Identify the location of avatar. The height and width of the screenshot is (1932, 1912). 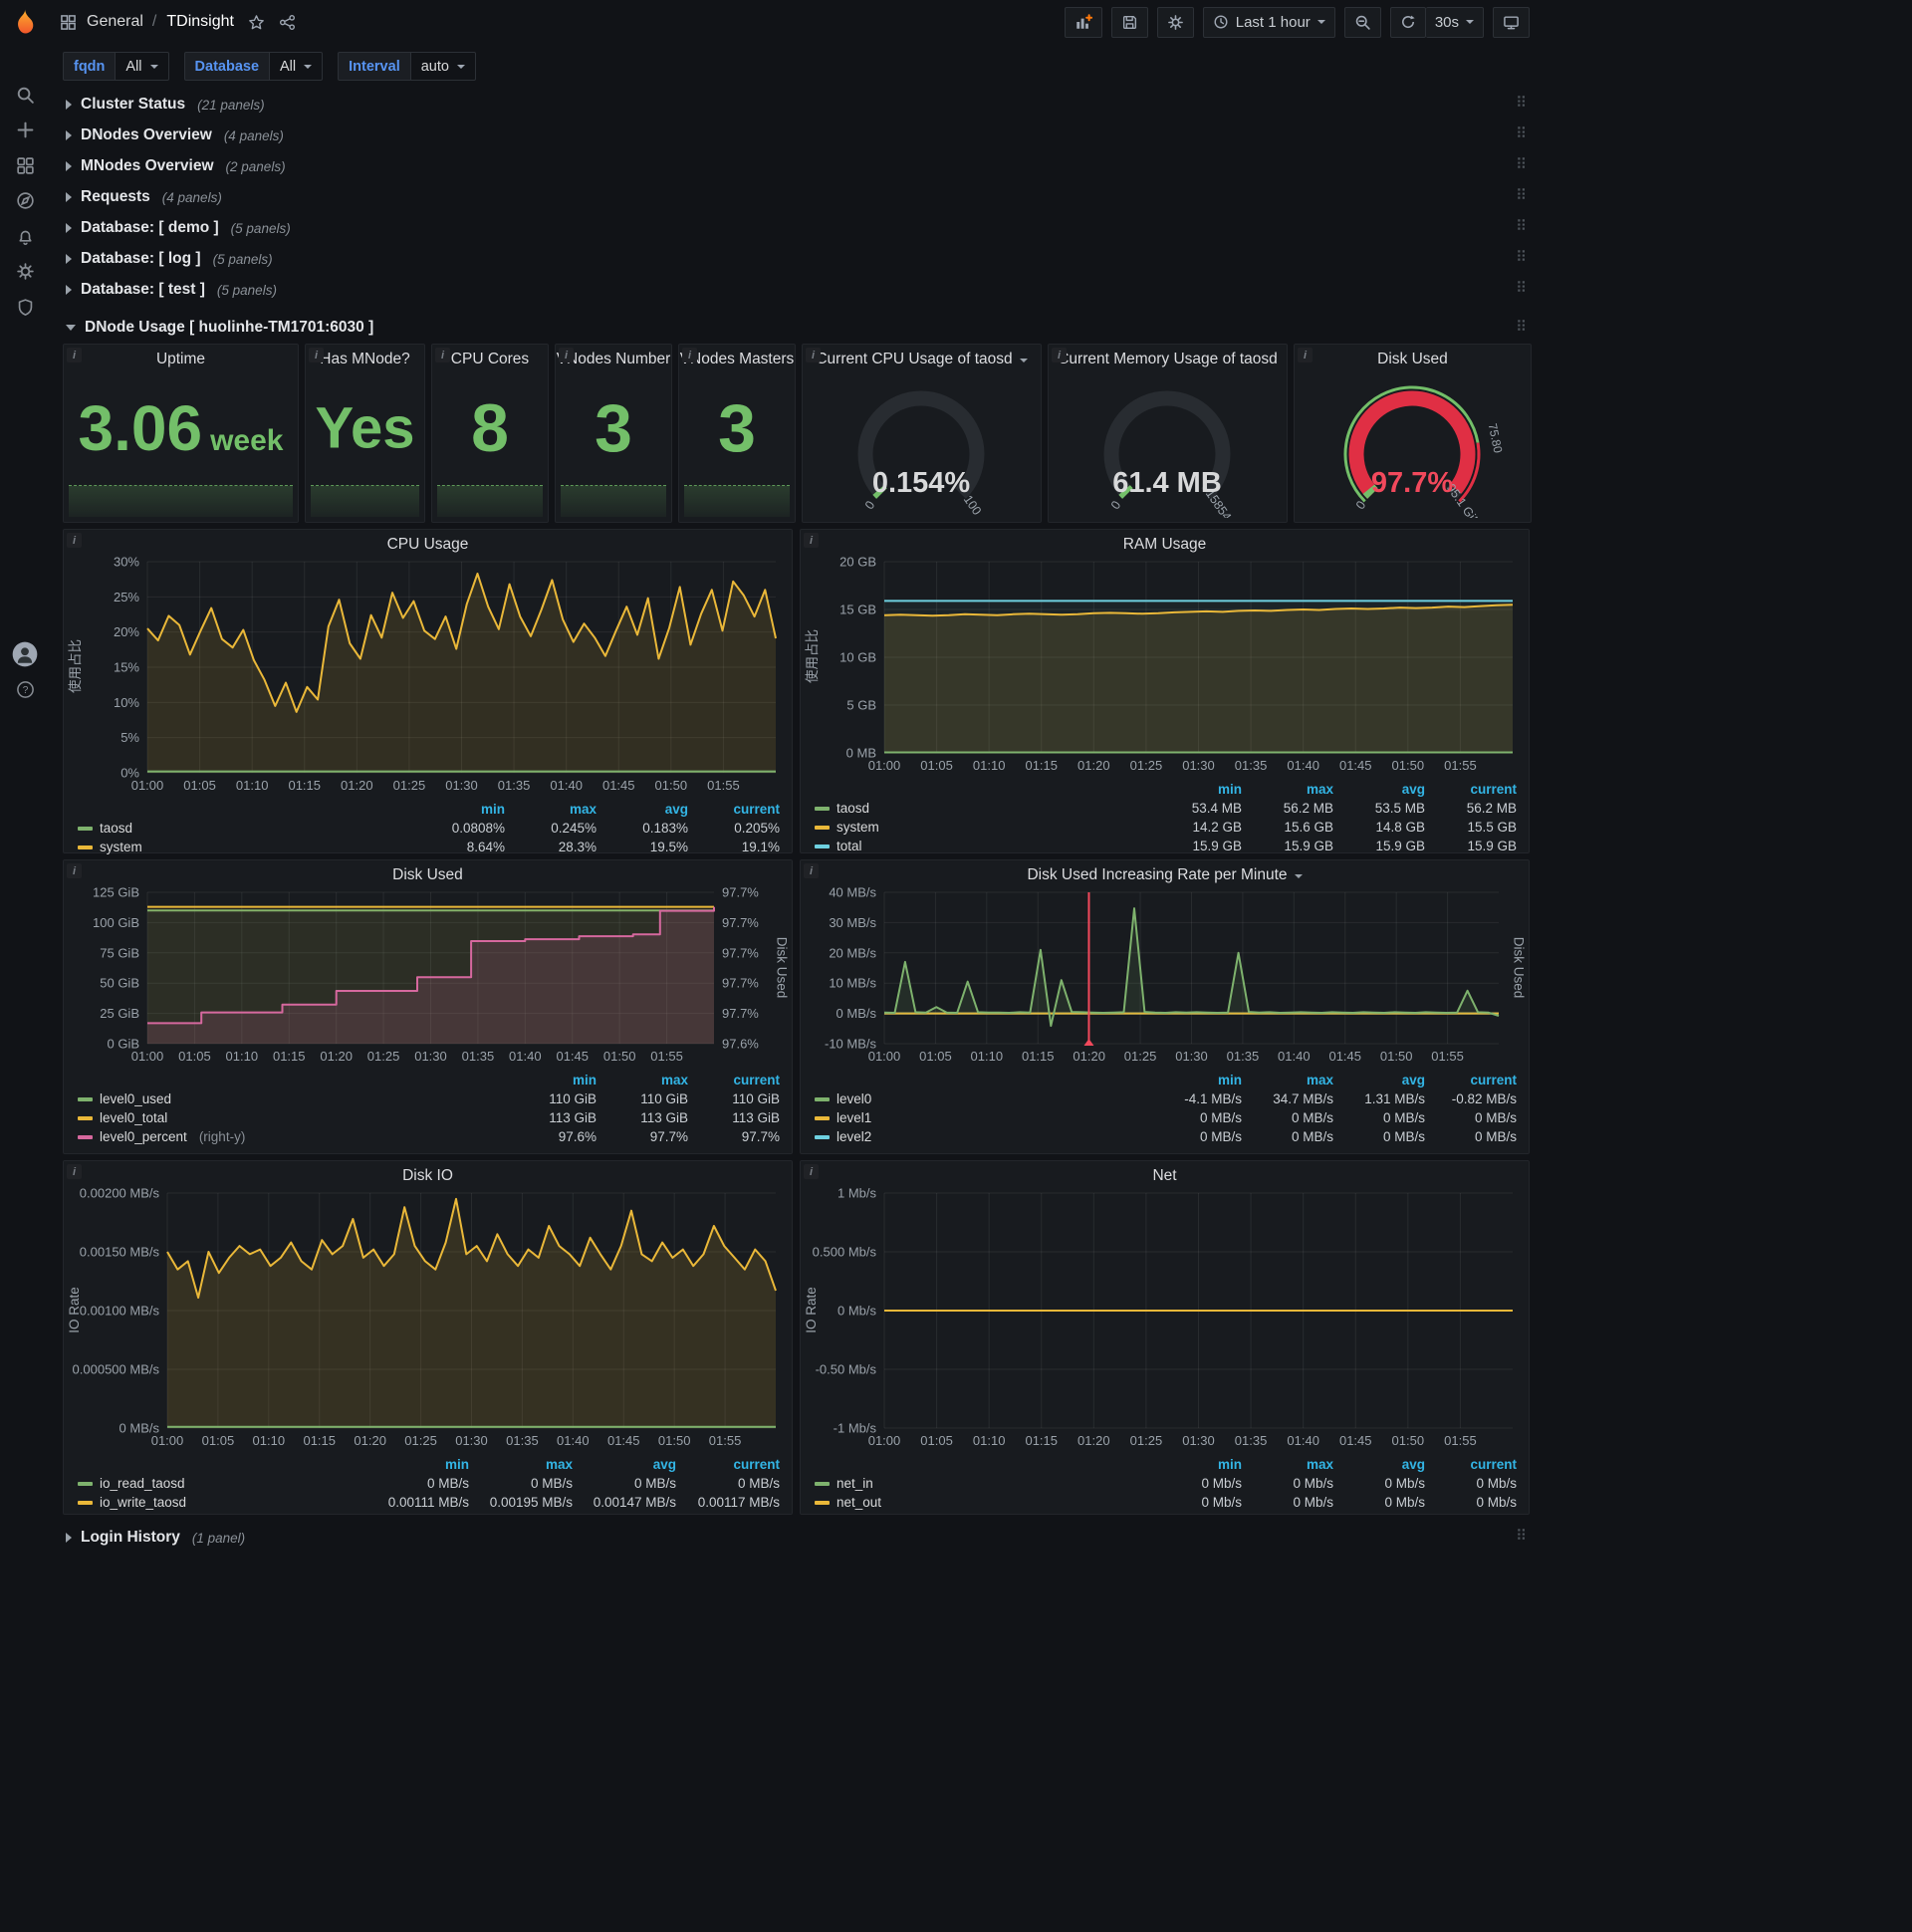
(25, 654).